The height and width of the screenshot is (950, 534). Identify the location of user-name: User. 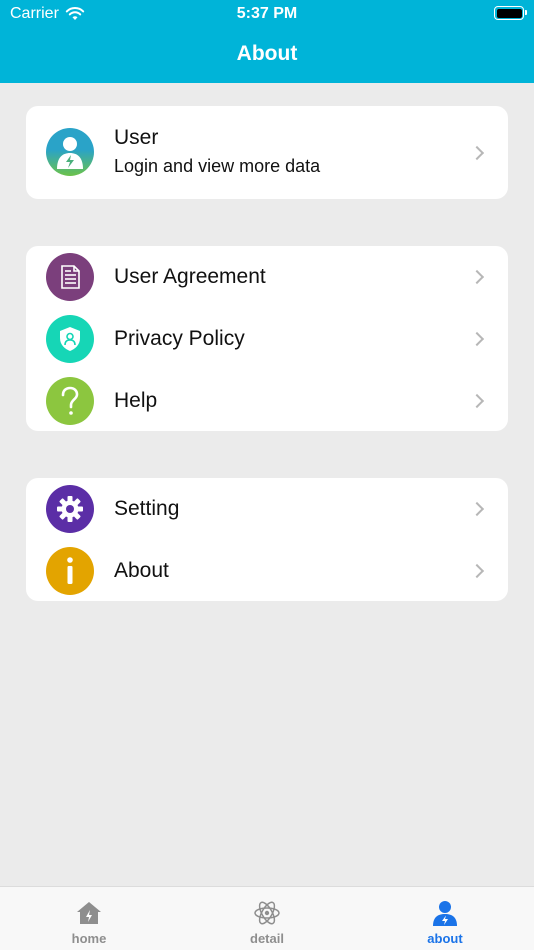
(136, 137).